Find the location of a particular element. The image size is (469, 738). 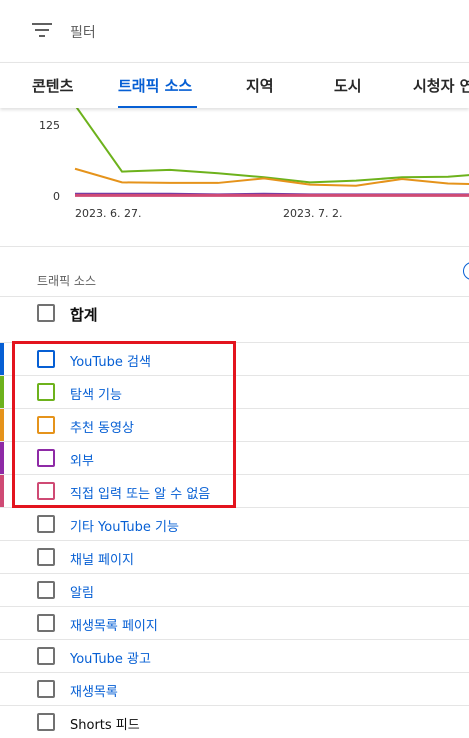

row-label: YouTube 광고 is located at coordinates (110, 657).